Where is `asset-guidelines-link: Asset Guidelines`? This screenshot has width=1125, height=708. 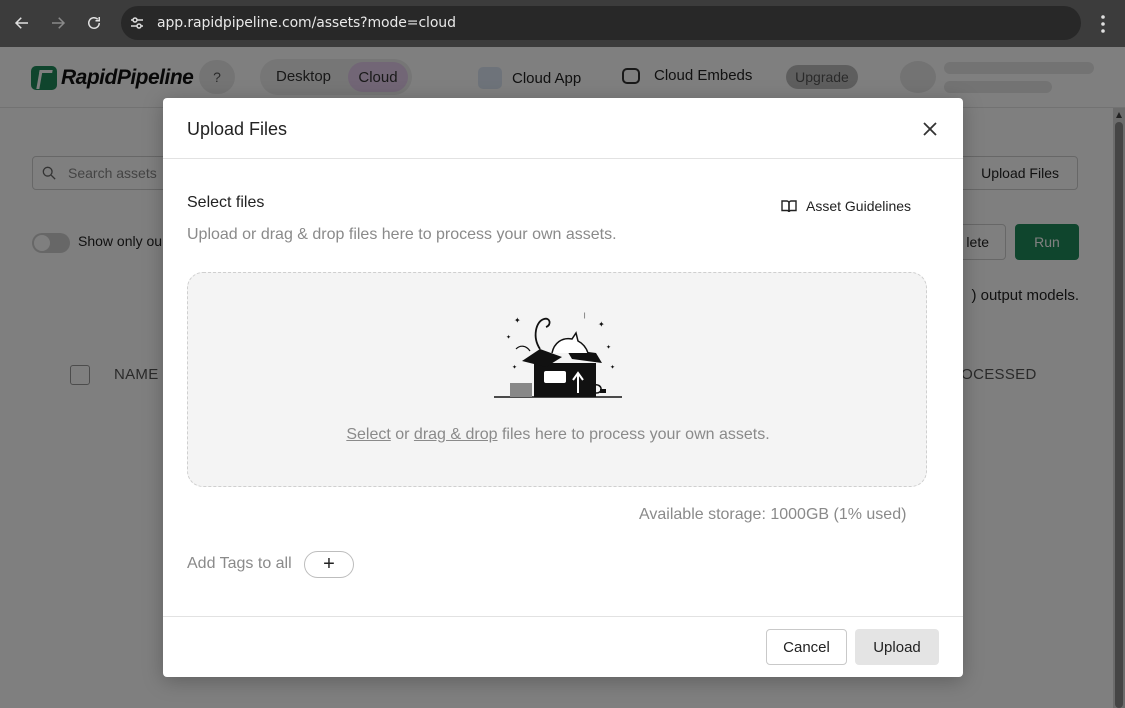
asset-guidelines-link: Asset Guidelines is located at coordinates (846, 206).